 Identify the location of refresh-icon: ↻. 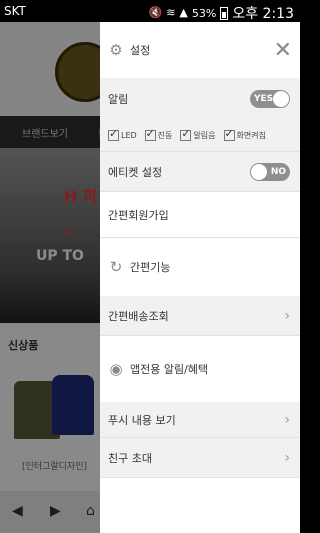
(116, 267).